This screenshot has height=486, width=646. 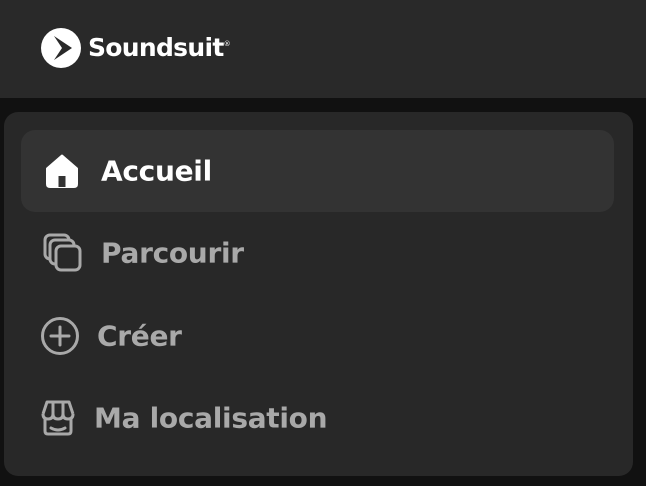 What do you see at coordinates (172, 253) in the screenshot?
I see `nav-item-label: Parcourir` at bounding box center [172, 253].